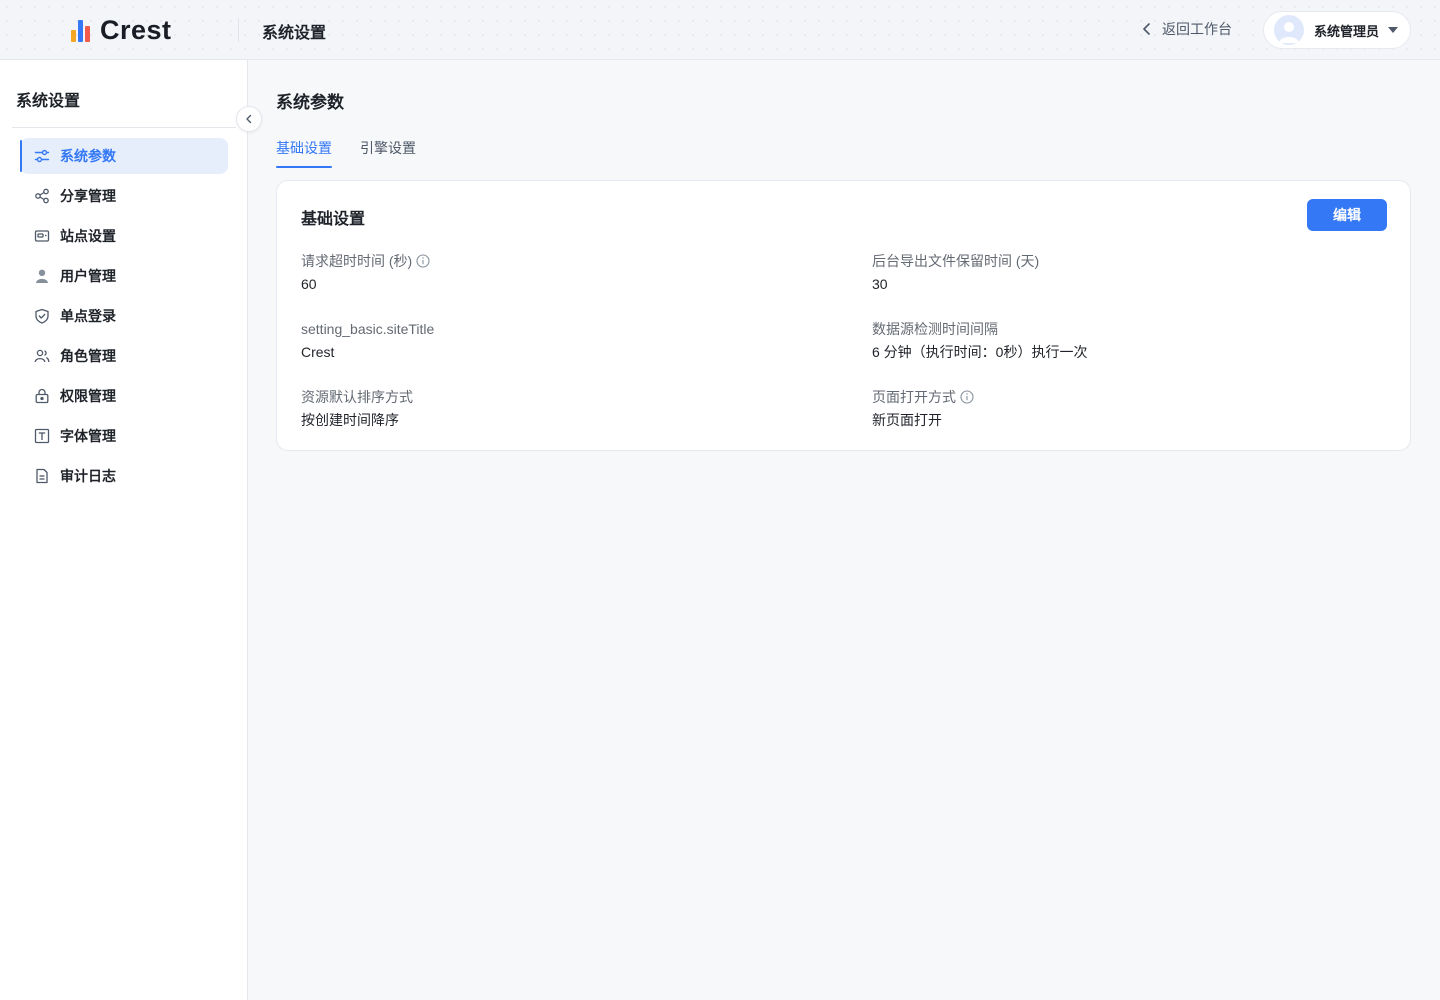 This screenshot has width=1440, height=1000. I want to click on sidebar-item-audit-log: 审计日志, so click(124, 476).